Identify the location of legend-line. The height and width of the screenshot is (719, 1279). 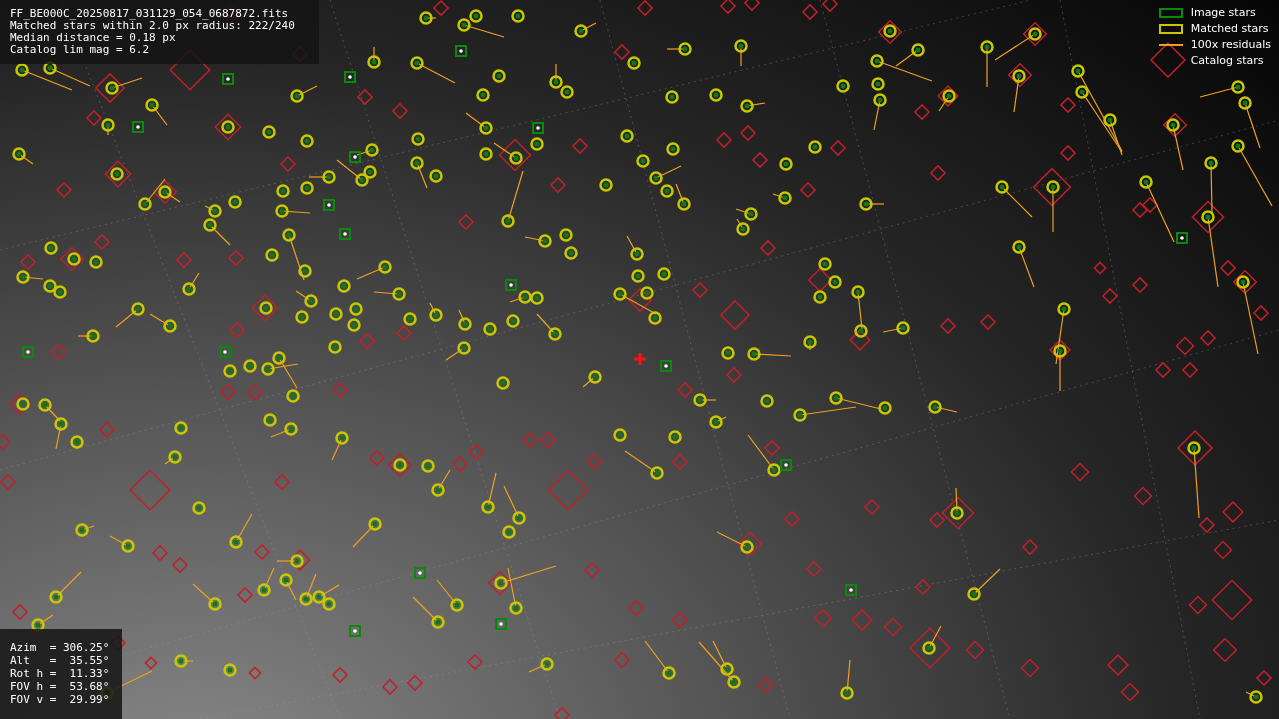
(1170, 45).